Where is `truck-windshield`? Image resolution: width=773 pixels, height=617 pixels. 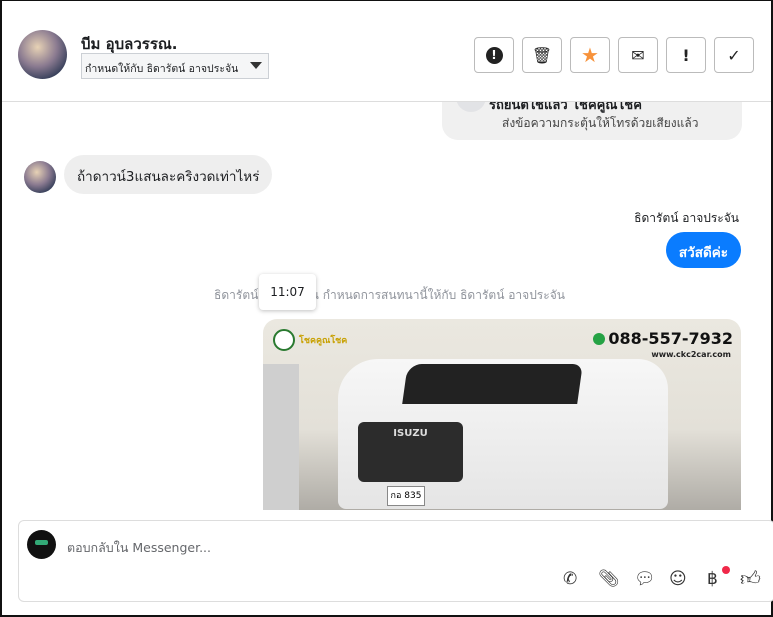 truck-windshield is located at coordinates (492, 384).